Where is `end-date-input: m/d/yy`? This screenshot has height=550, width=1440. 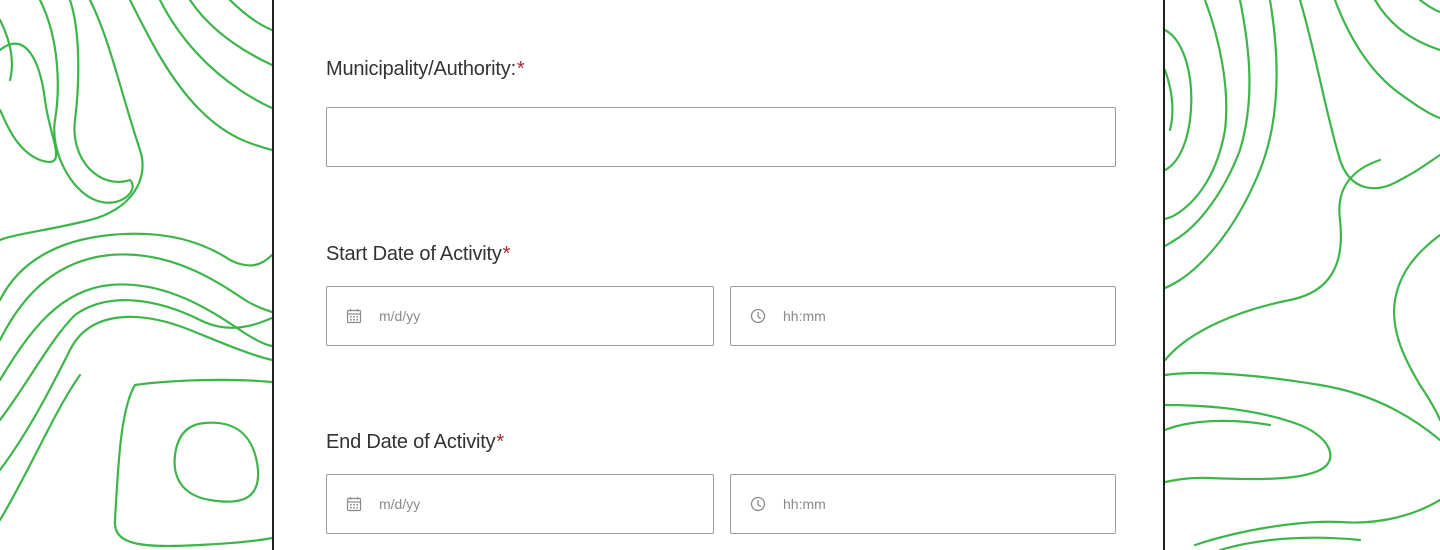
end-date-input: m/d/yy is located at coordinates (520, 504).